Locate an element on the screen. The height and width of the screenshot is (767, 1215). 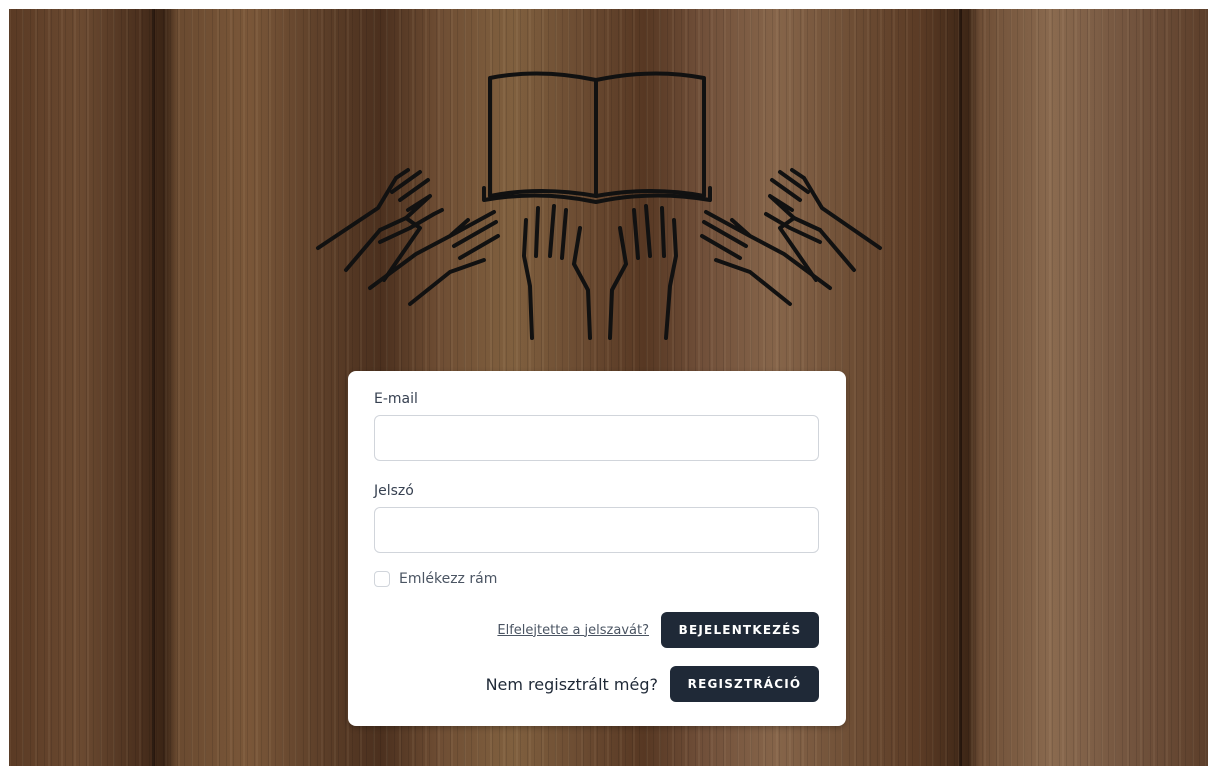
remember-me-row: Emlékezz rám is located at coordinates (597, 579).